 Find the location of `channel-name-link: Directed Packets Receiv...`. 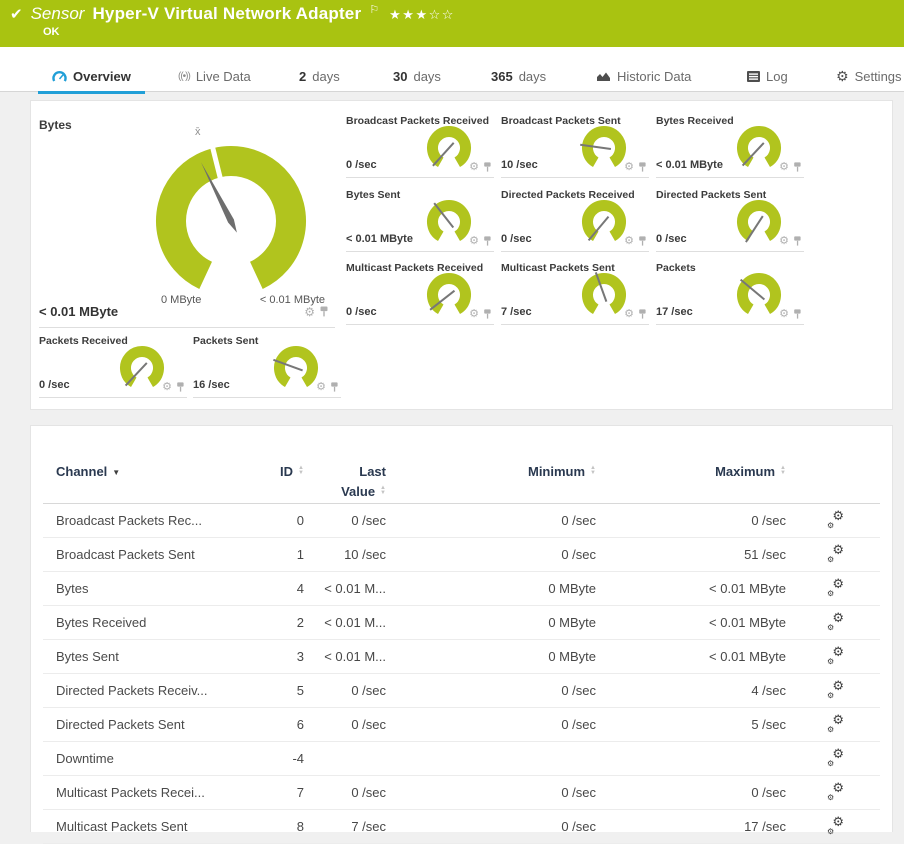

channel-name-link: Directed Packets Receiv... is located at coordinates (151, 690).